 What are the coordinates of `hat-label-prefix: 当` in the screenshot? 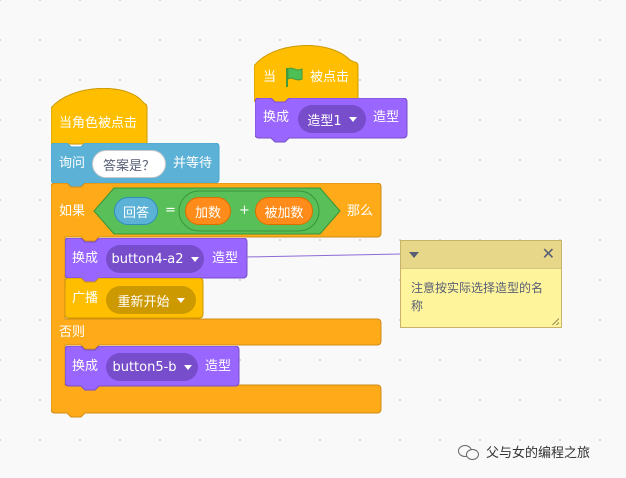 It's located at (270, 77).